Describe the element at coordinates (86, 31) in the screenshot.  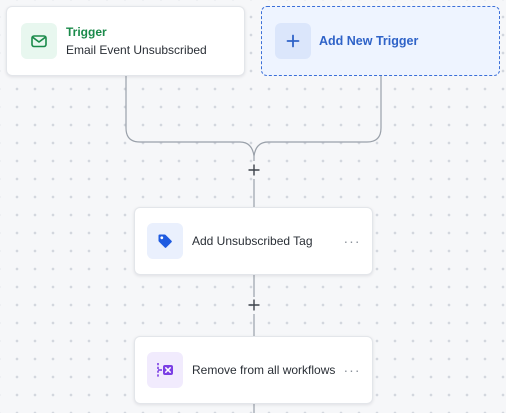
I see `trigger-title: Trigger` at that location.